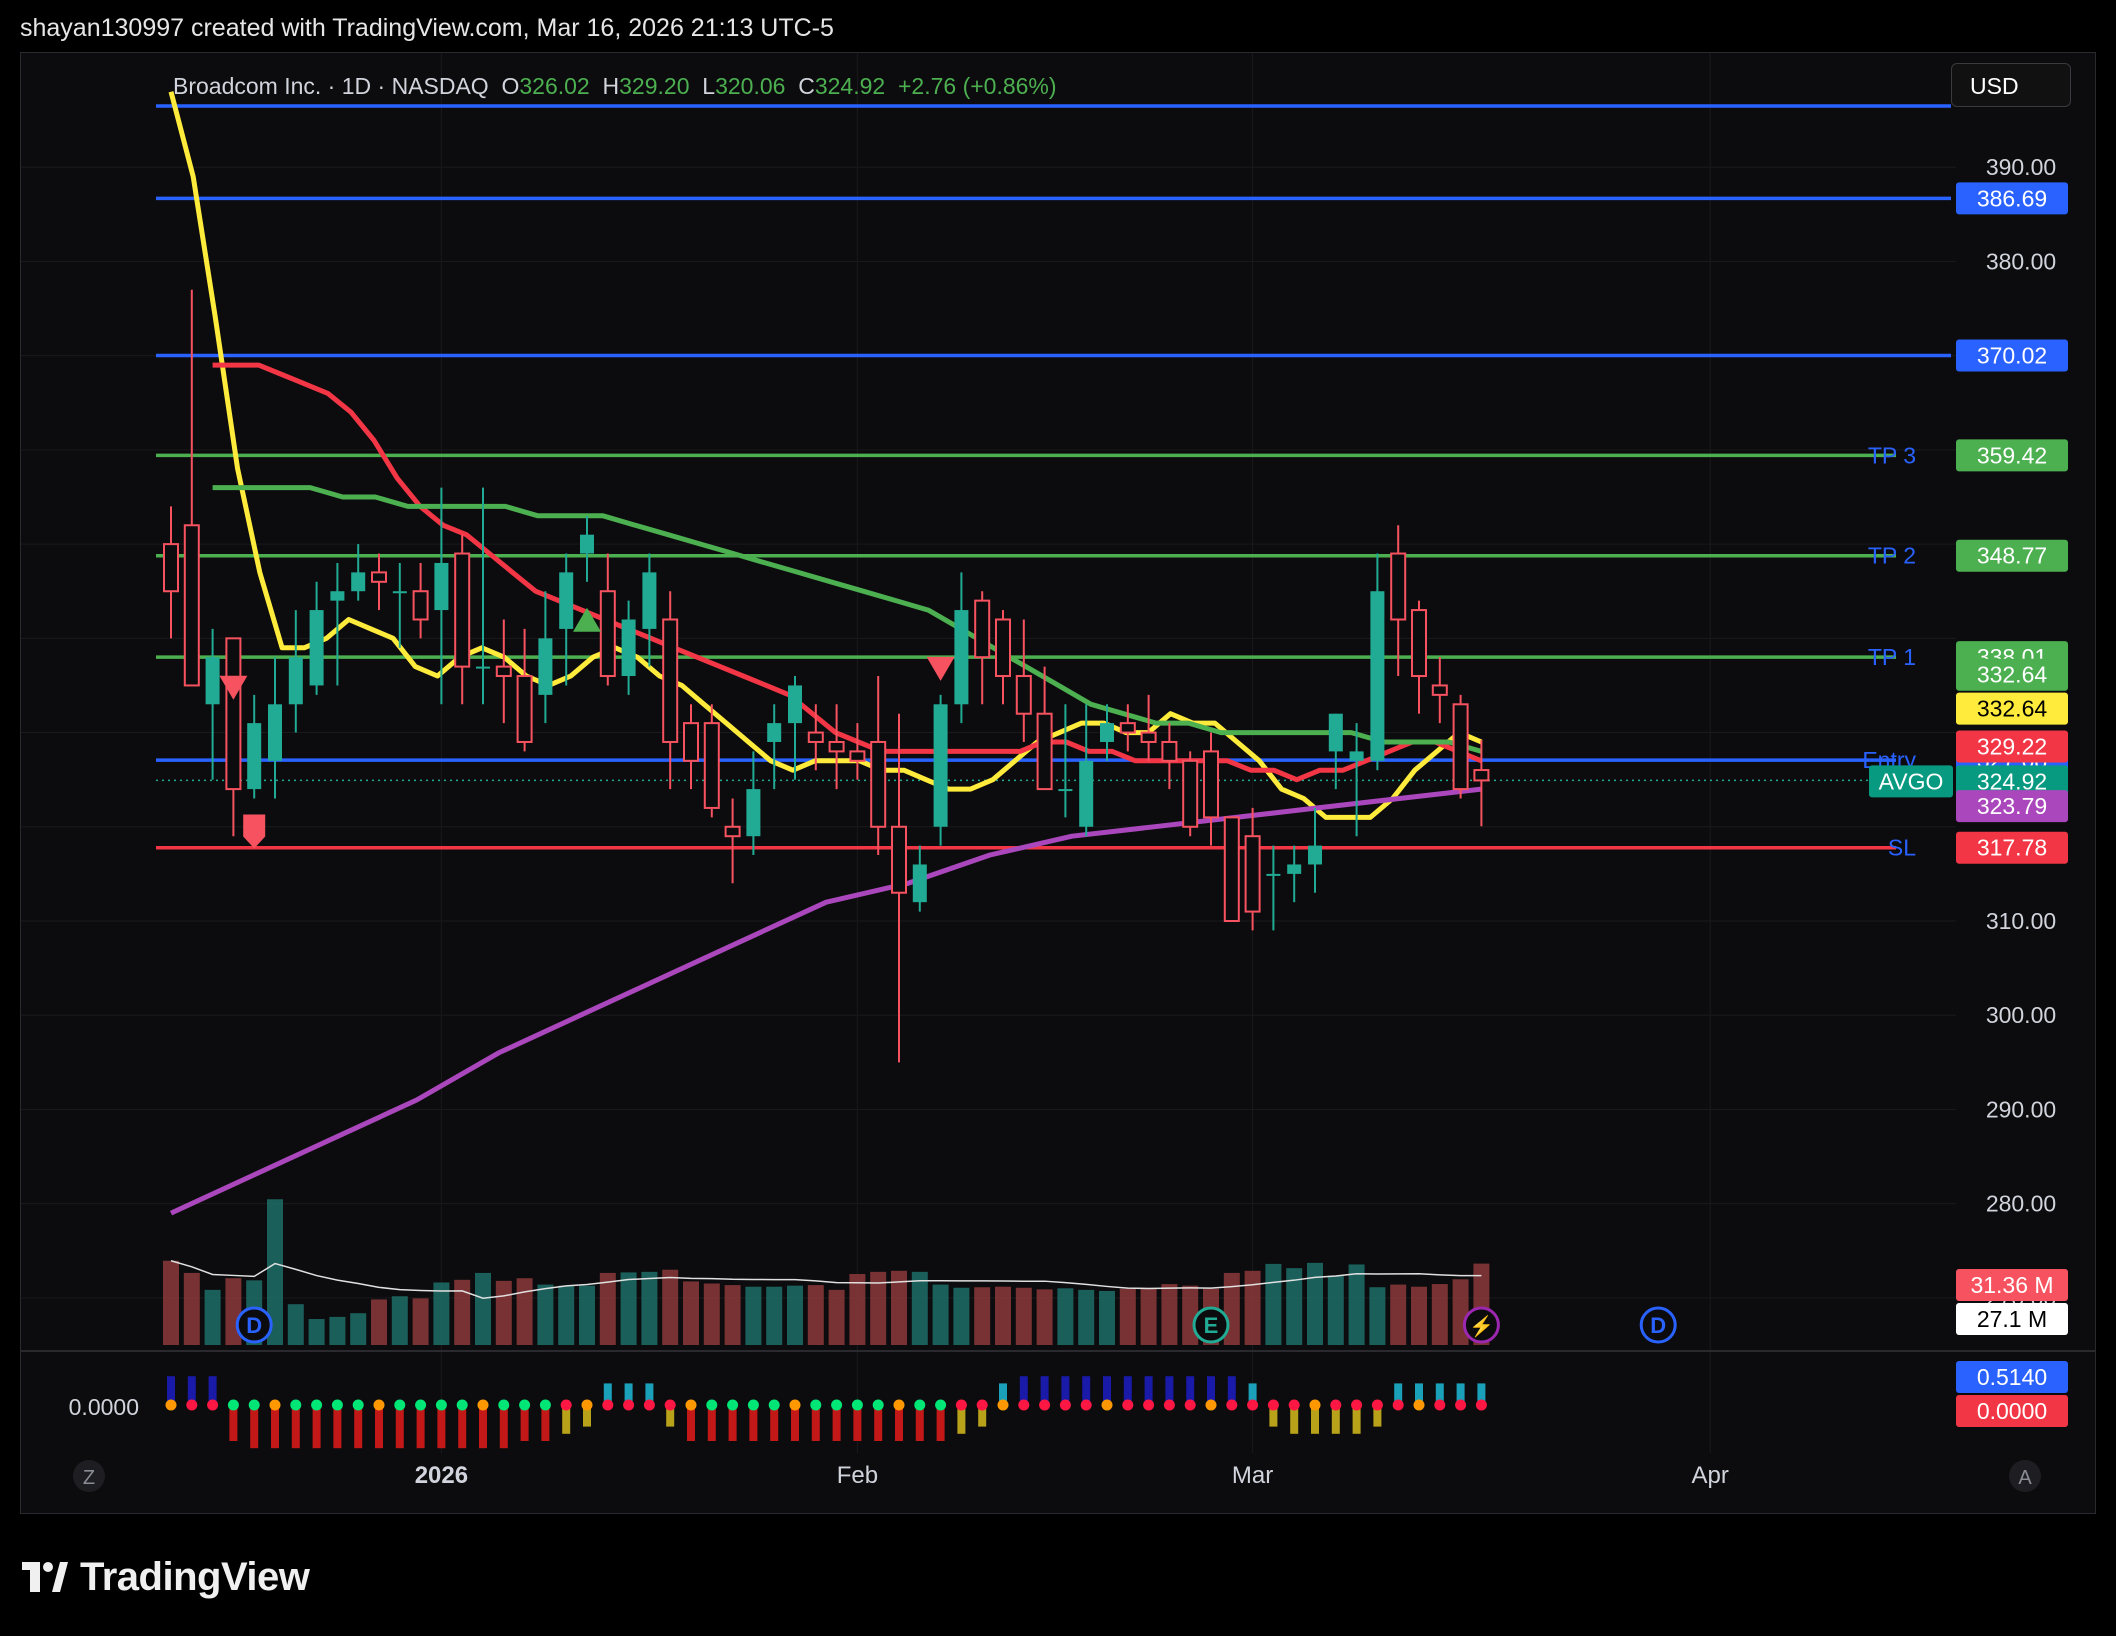 The height and width of the screenshot is (1636, 2116). I want to click on currency-button: USD, so click(2011, 85).